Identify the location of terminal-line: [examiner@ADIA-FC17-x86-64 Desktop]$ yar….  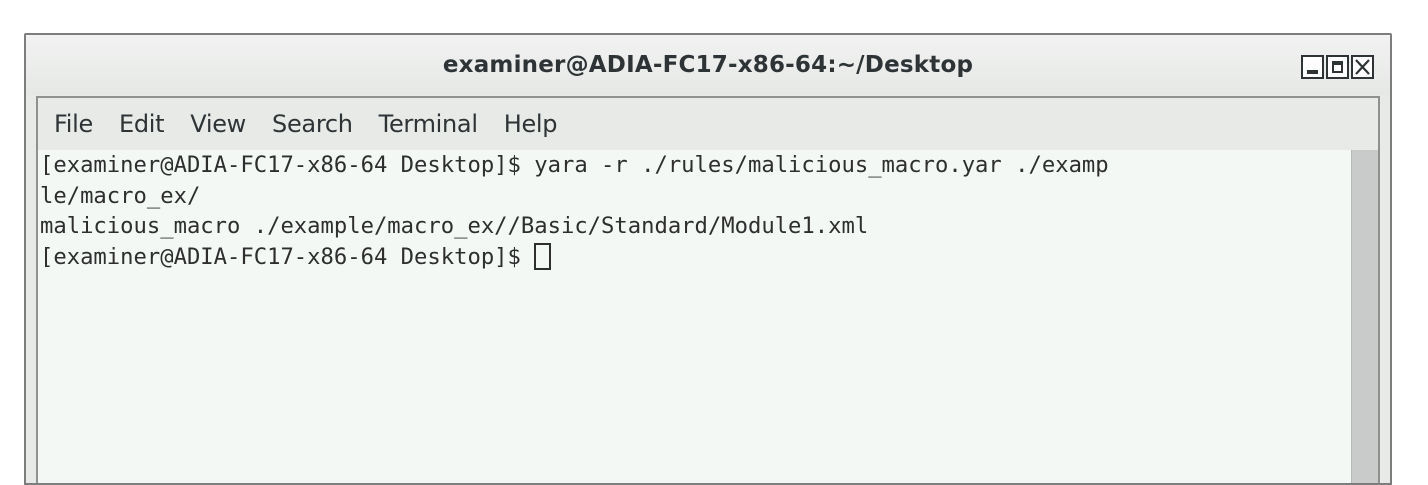
(574, 165).